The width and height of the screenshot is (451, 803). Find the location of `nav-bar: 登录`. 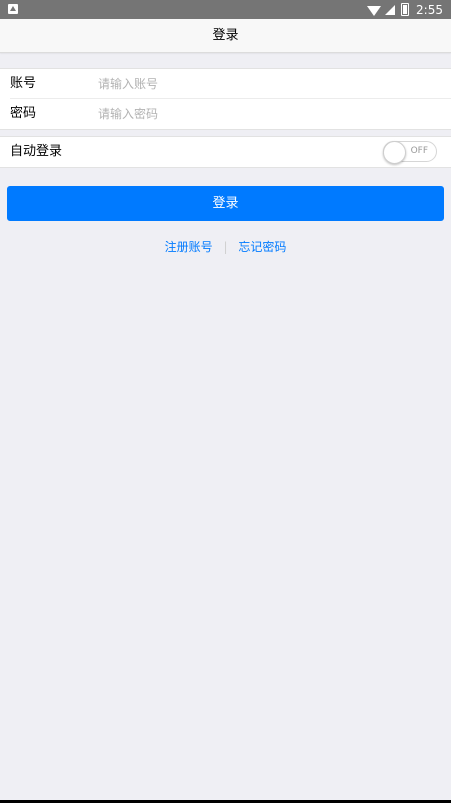

nav-bar: 登录 is located at coordinates (225, 36).